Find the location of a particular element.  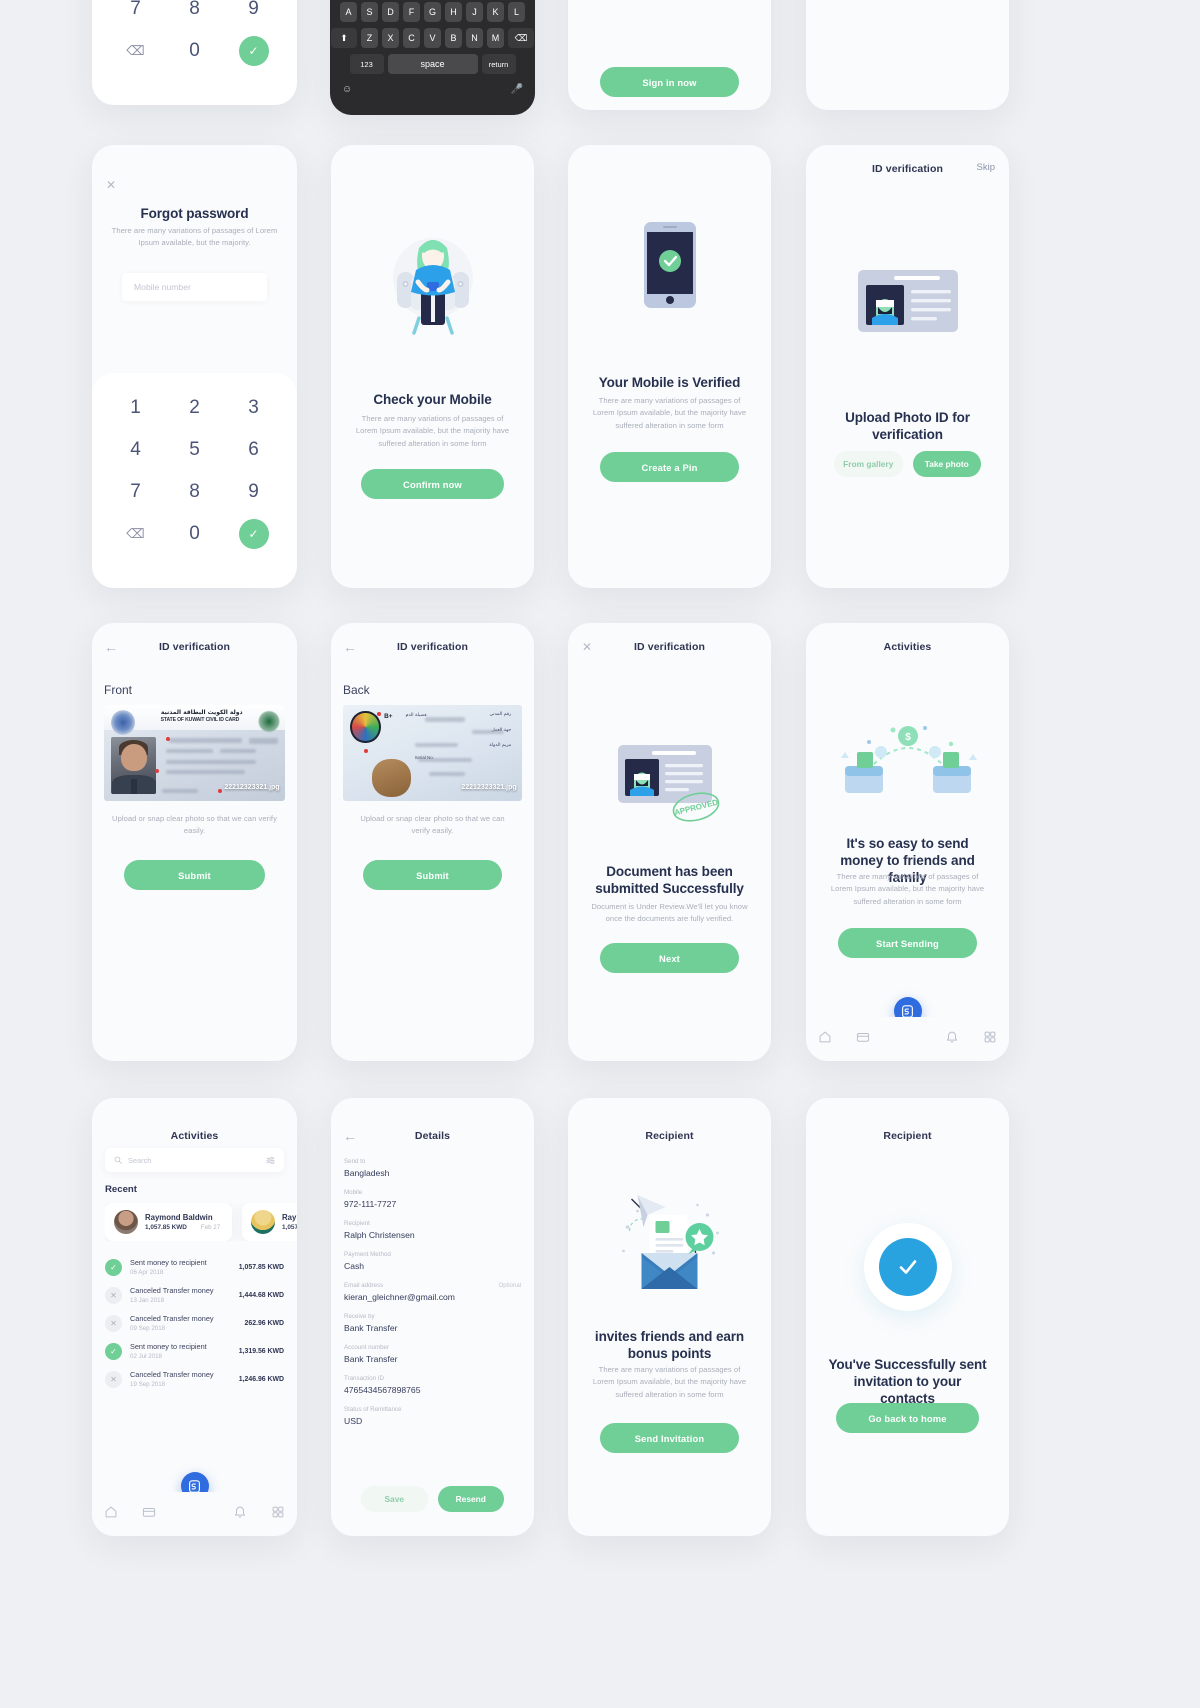

key-1: 1 is located at coordinates (135, 408).